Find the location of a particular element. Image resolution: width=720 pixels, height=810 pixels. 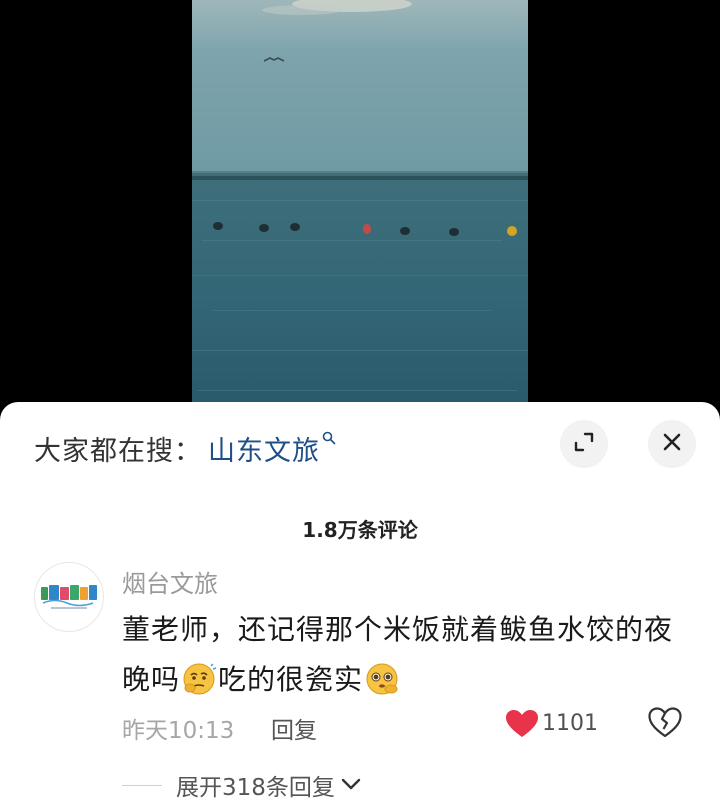

trending-search-term: 山东文旅 is located at coordinates (264, 448).